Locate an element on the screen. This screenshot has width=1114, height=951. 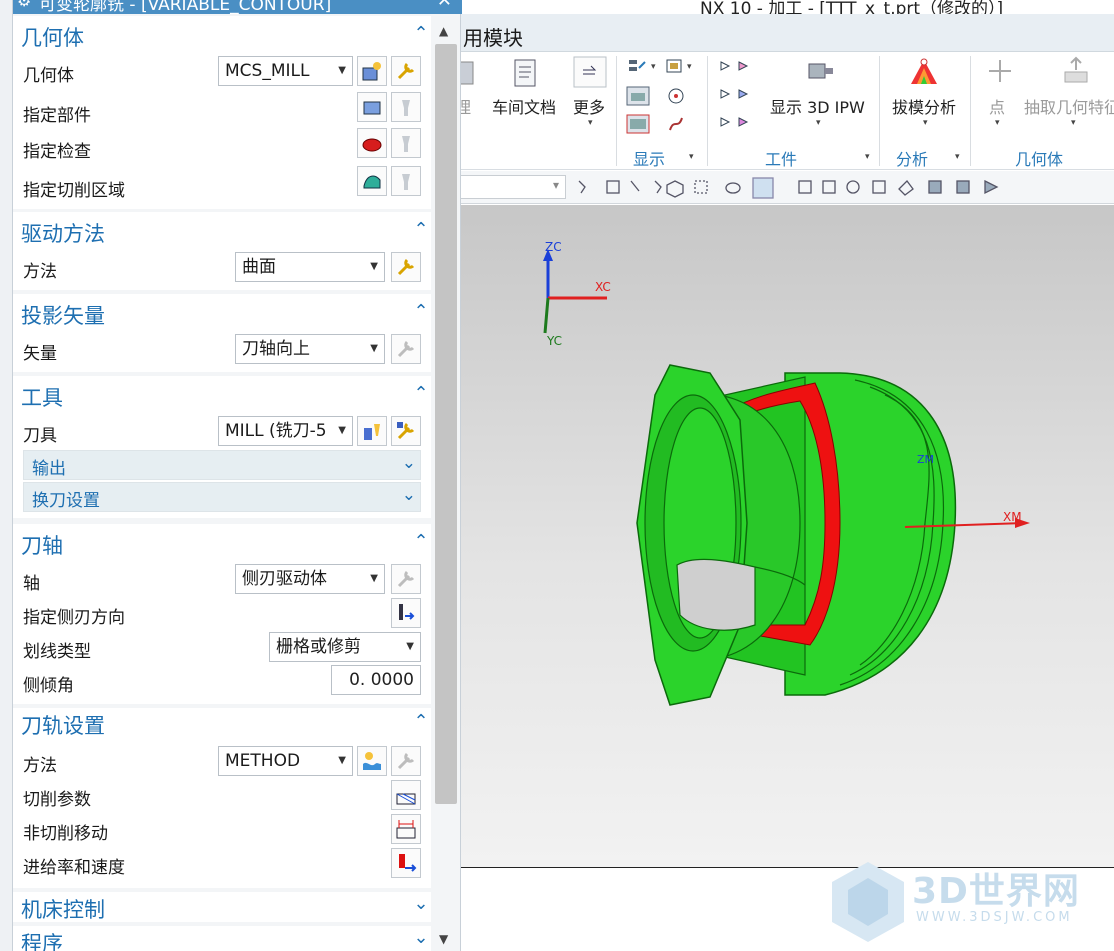
section-title-projection-vector: 投影矢量 is located at coordinates (63, 315).